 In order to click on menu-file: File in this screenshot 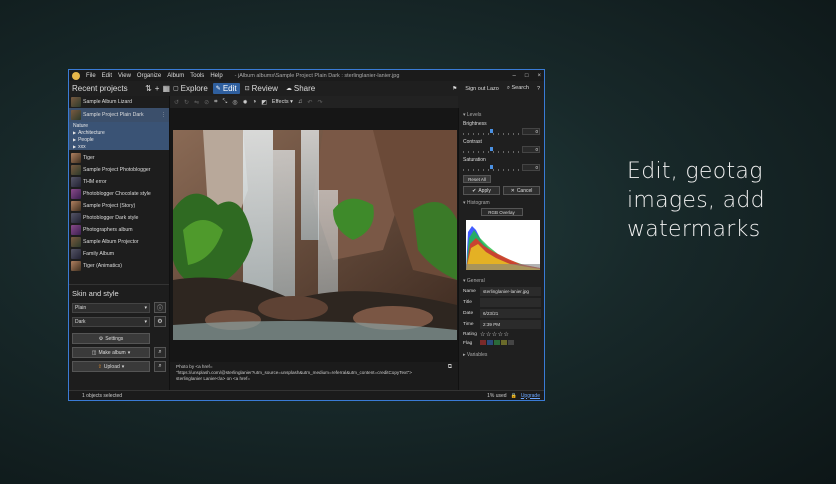, I will do `click(91, 76)`.